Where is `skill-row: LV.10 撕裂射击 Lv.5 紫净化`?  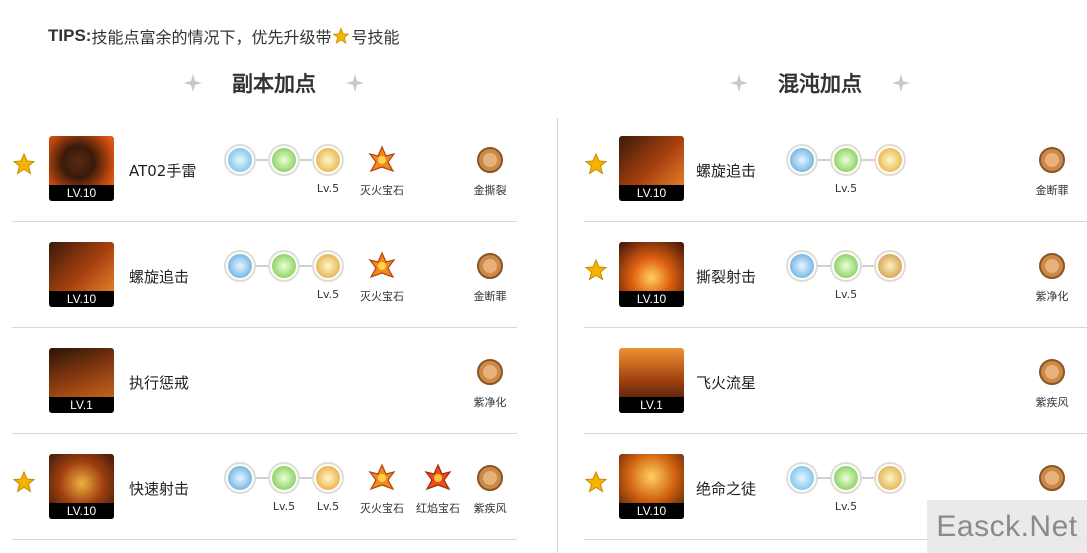 skill-row: LV.10 撕裂射击 Lv.5 紫净化 is located at coordinates (835, 275).